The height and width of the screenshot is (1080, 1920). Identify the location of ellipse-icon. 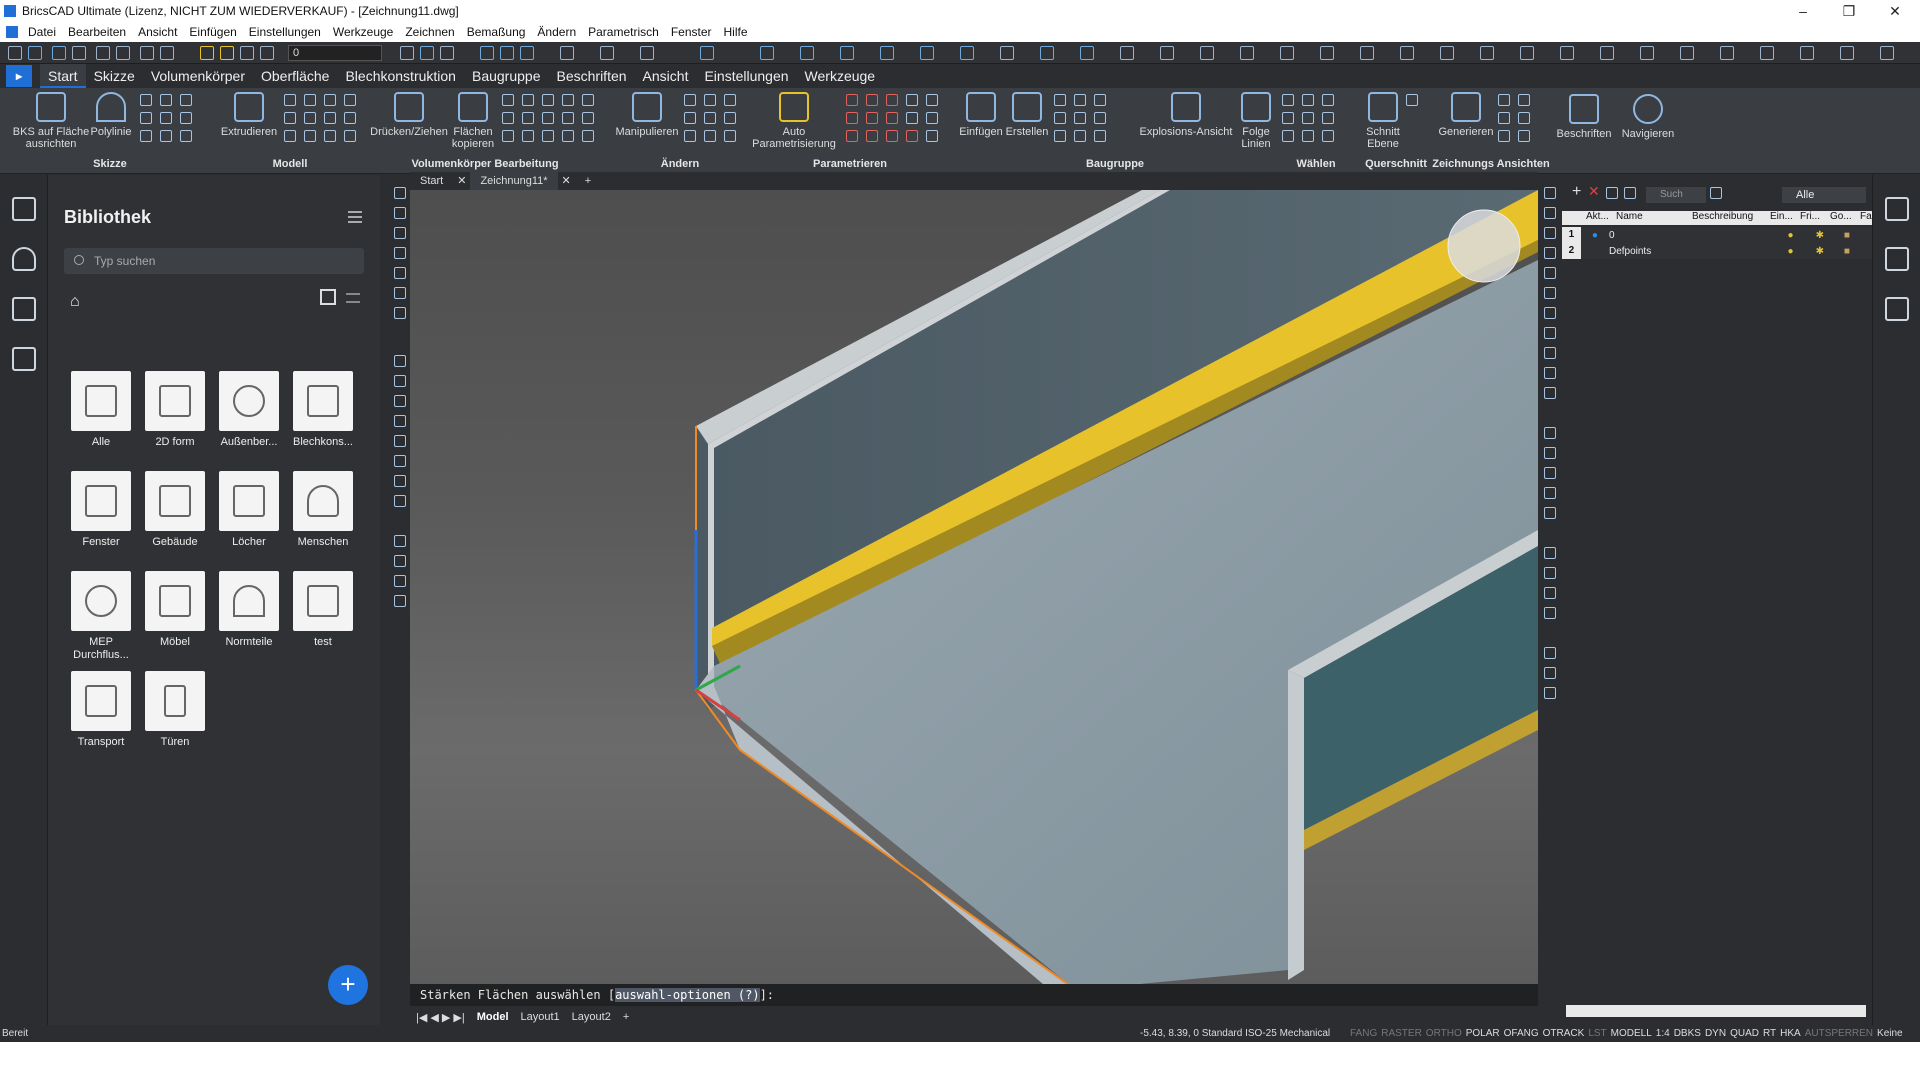
(186, 100).